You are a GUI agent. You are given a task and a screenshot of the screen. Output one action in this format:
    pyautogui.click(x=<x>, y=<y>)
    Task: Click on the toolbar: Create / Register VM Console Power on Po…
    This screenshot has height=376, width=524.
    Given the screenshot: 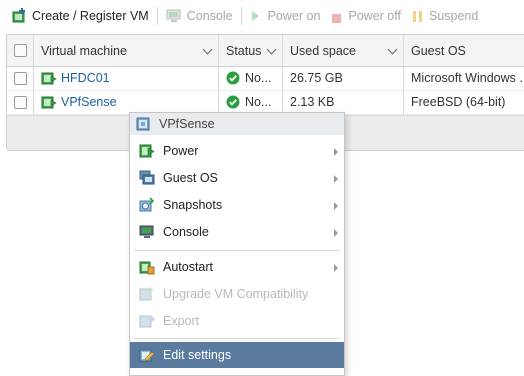 What is the action you would take?
    pyautogui.click(x=262, y=16)
    